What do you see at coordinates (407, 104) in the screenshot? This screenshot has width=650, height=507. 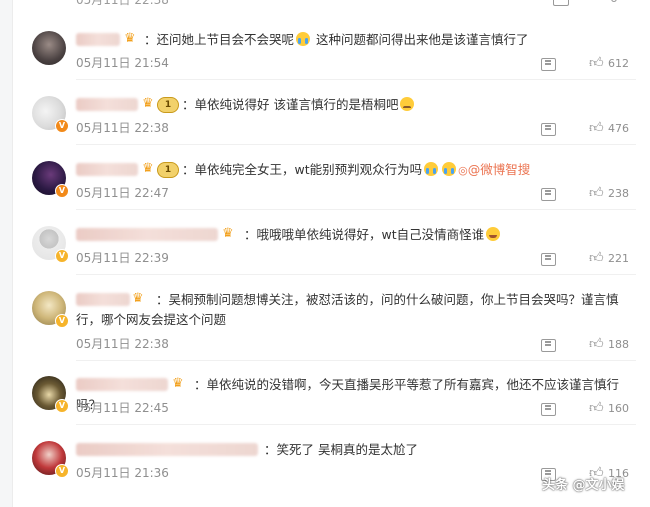 I see `sad-emoji-icon` at bounding box center [407, 104].